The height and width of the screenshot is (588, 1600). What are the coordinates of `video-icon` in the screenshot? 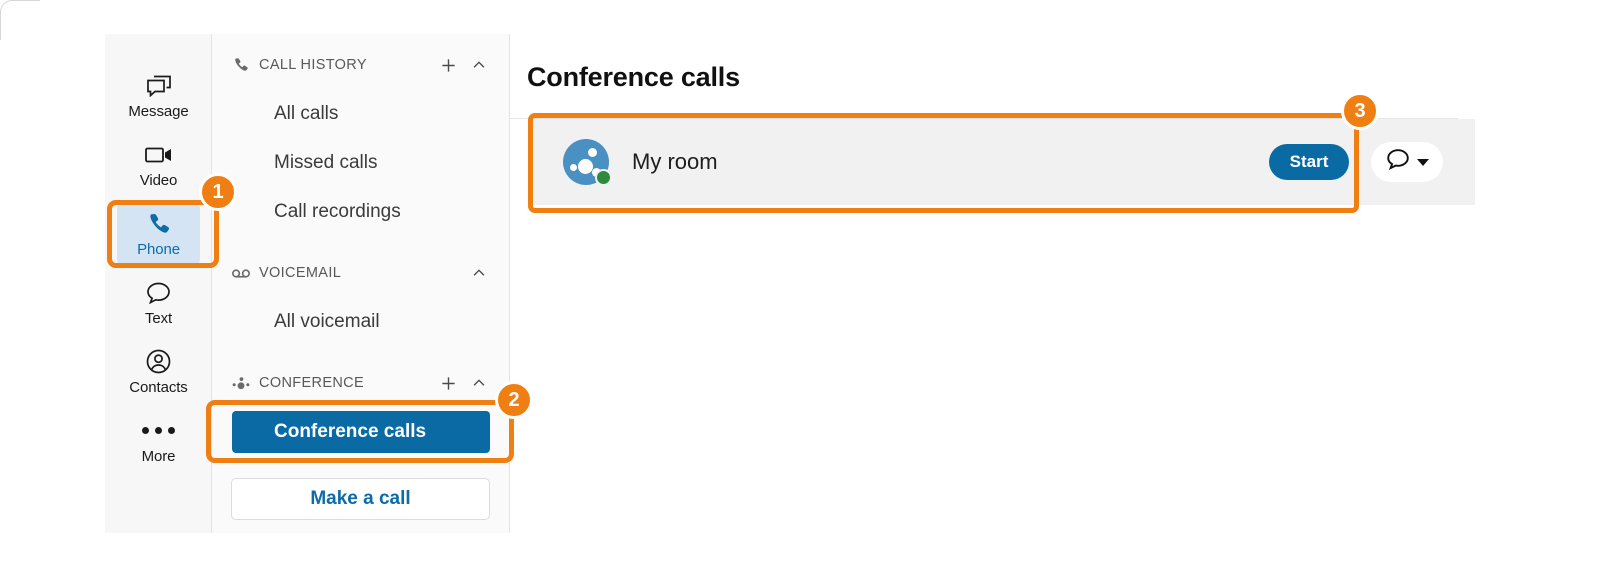 It's located at (158, 155).